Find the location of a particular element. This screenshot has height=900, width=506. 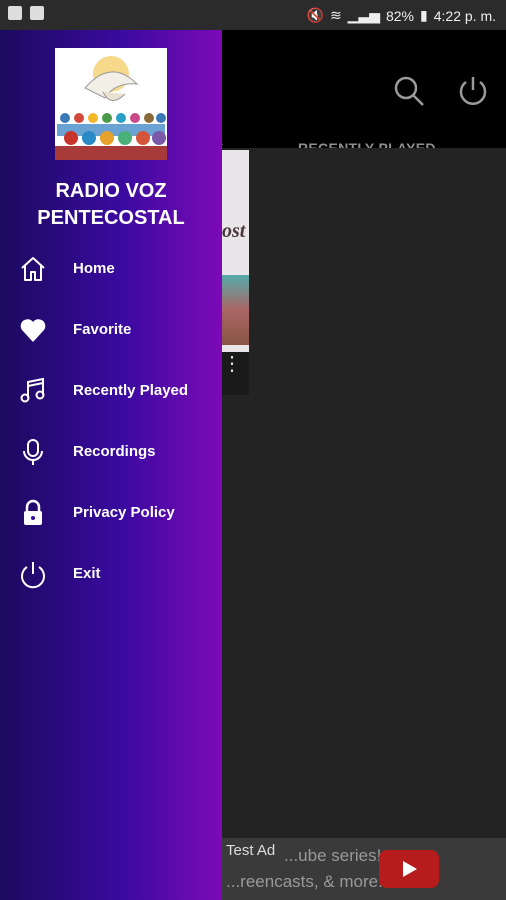

menu-label-favorite: Favorite is located at coordinates (102, 329).